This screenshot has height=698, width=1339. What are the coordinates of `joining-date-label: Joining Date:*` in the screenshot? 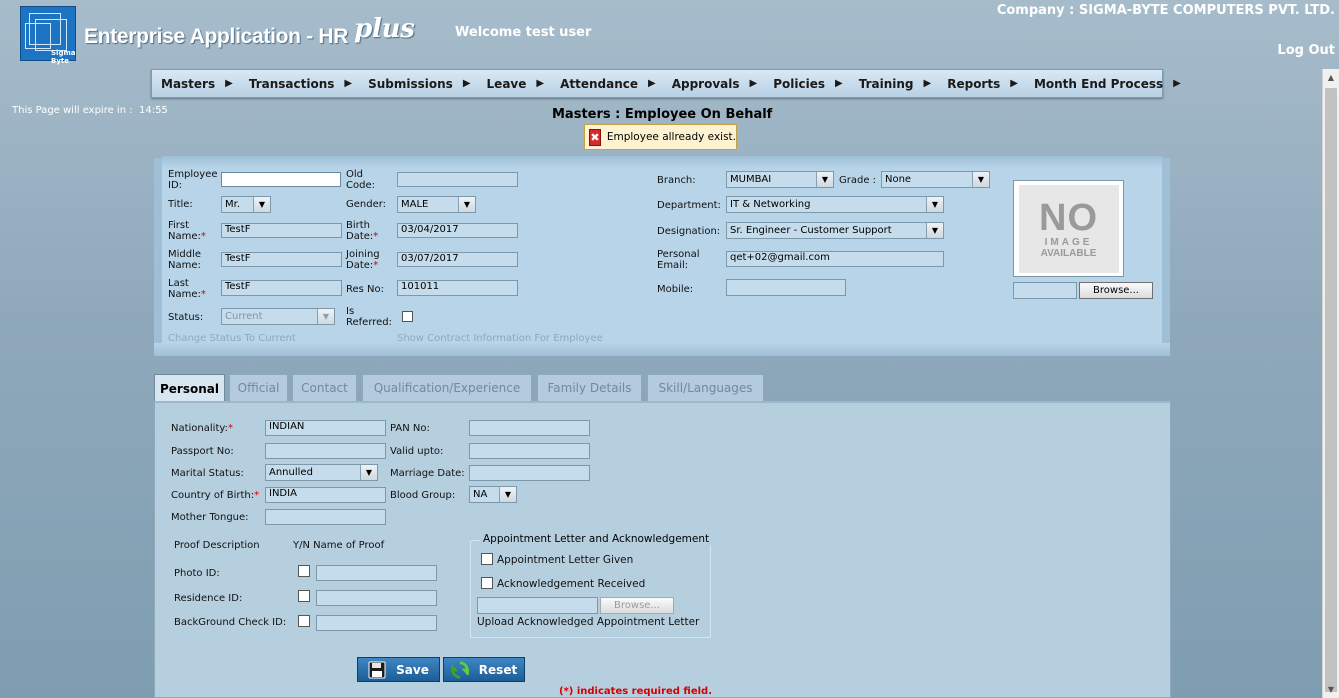 It's located at (363, 260).